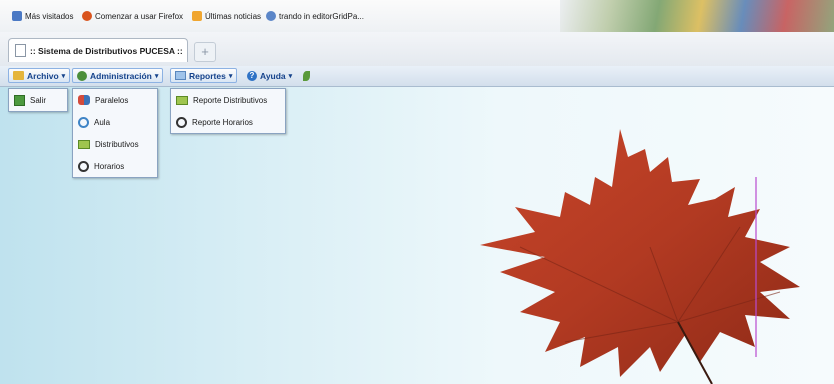  Describe the element at coordinates (197, 16) in the screenshot. I see `rss-icon` at that location.